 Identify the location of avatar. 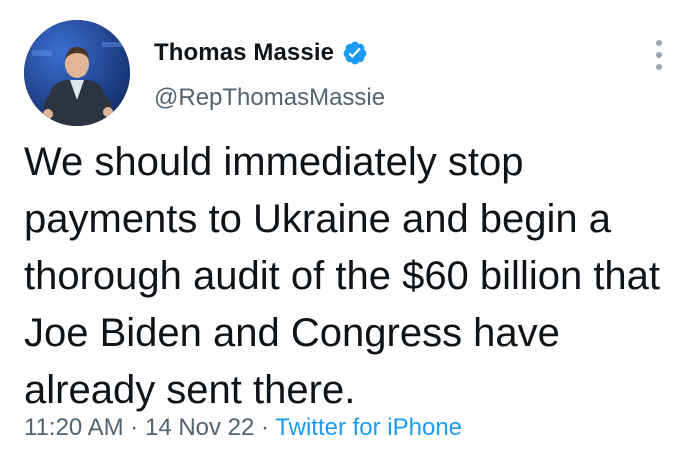
(77, 73).